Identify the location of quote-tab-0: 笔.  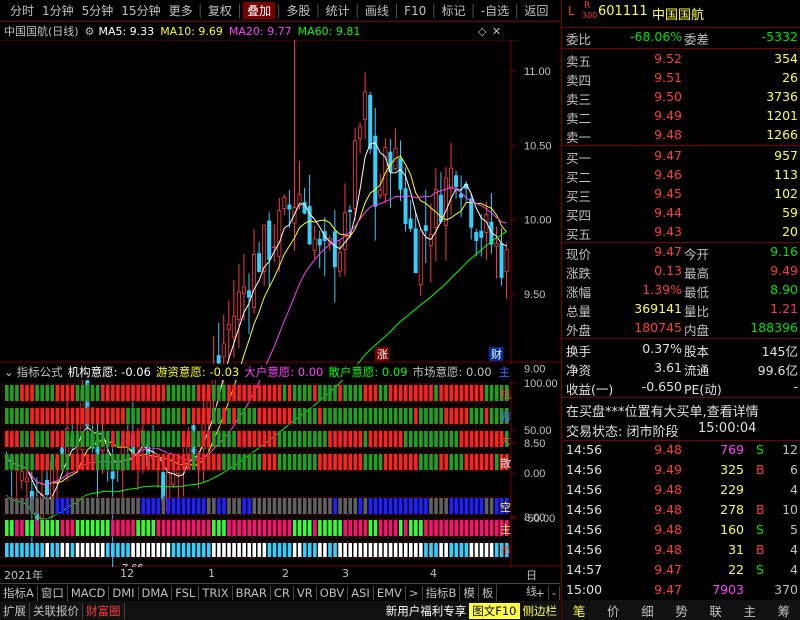
(579, 610).